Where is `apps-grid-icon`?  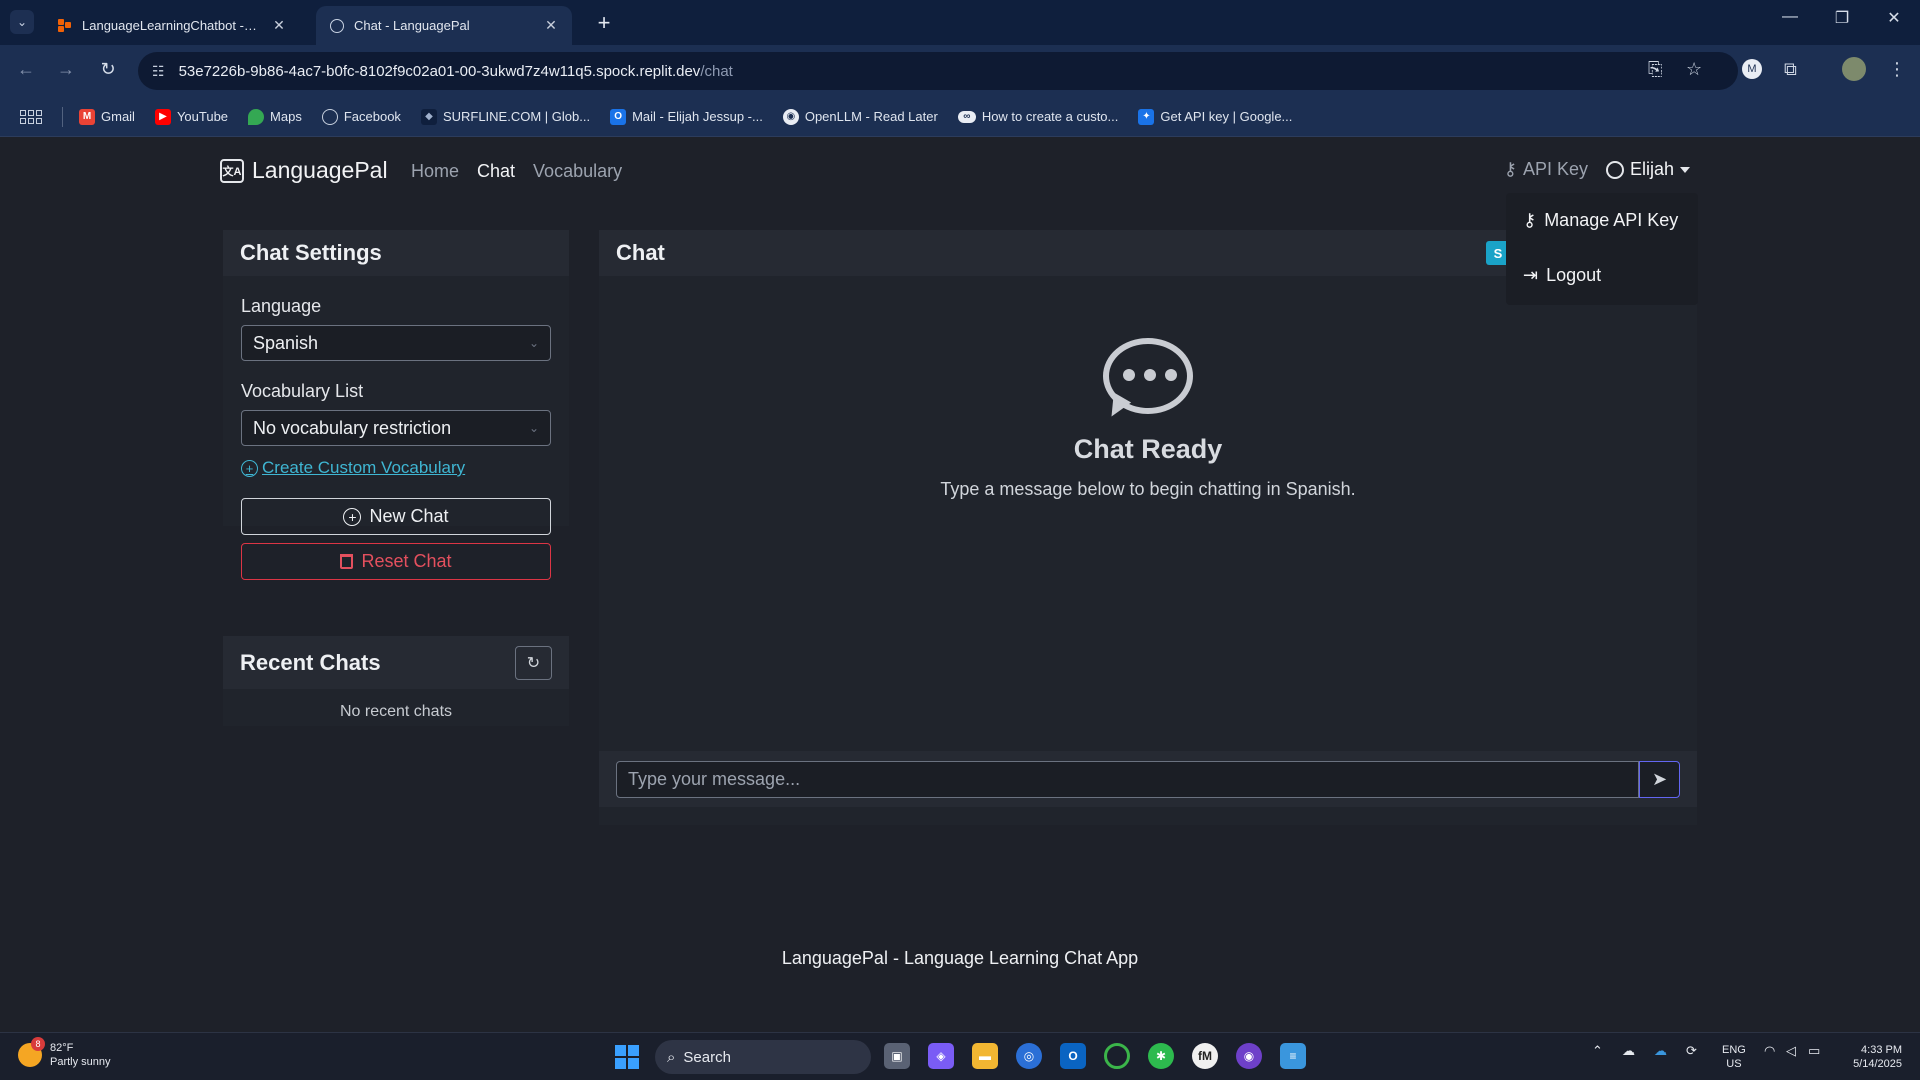 apps-grid-icon is located at coordinates (31, 116).